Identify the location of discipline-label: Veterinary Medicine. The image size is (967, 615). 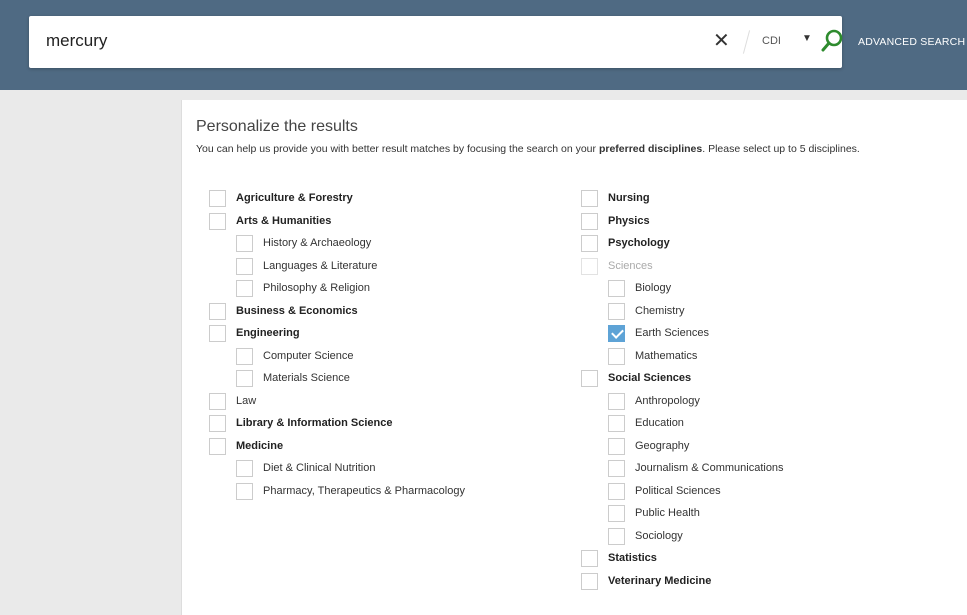
(660, 580).